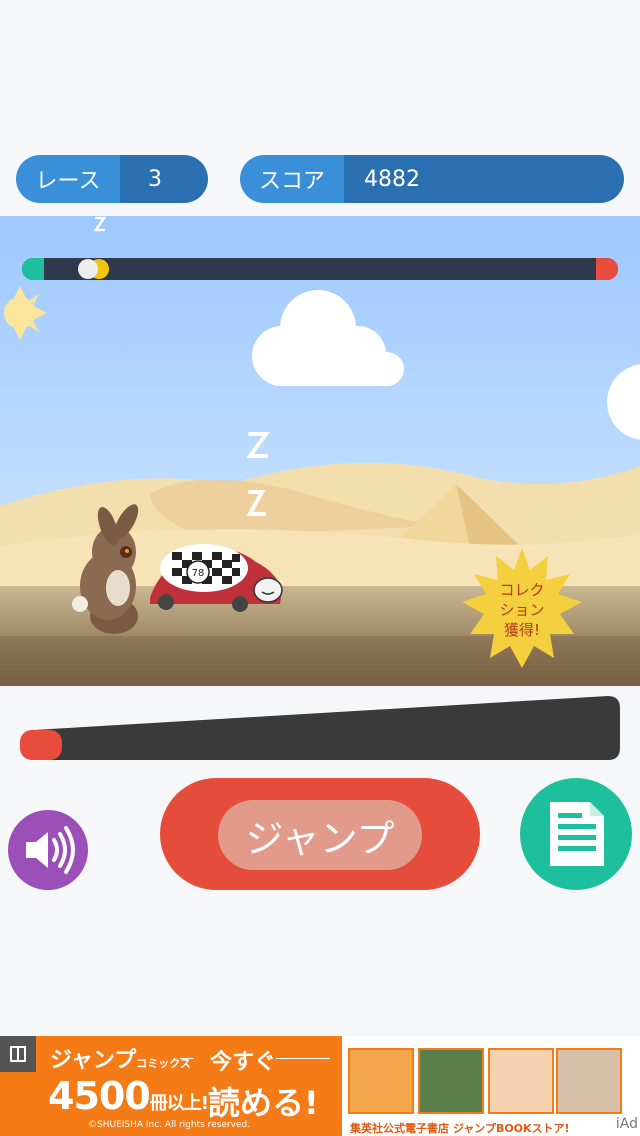 This screenshot has height=1136, width=640. I want to click on collection-list-button, so click(576, 834).